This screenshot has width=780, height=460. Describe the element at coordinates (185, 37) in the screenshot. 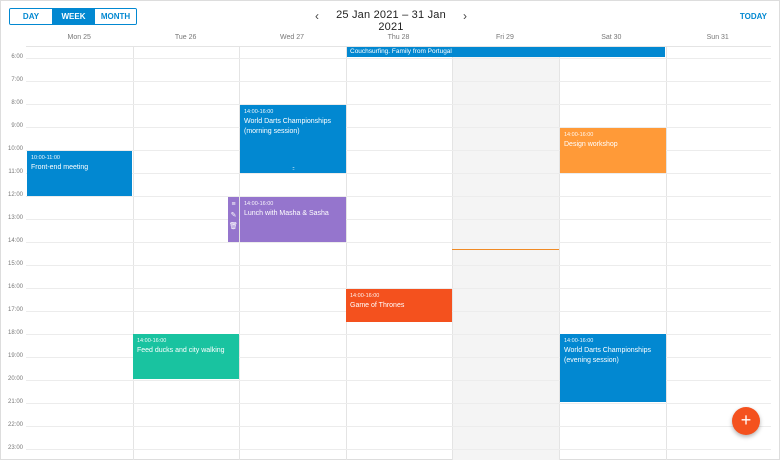

I see `day-header-tue: Tue 26` at that location.